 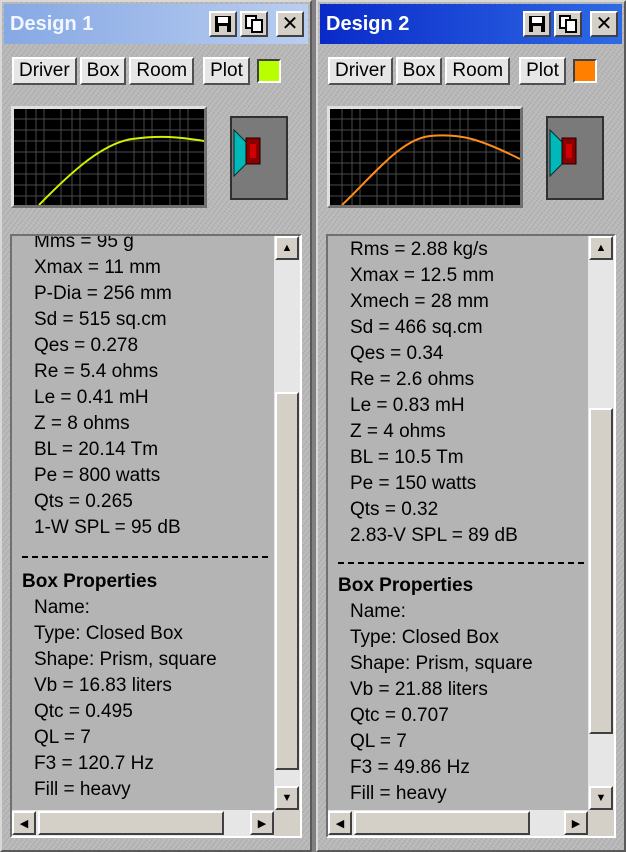 What do you see at coordinates (96, 449) in the screenshot?
I see `driver-property-line: BL = 20.14 Tm` at bounding box center [96, 449].